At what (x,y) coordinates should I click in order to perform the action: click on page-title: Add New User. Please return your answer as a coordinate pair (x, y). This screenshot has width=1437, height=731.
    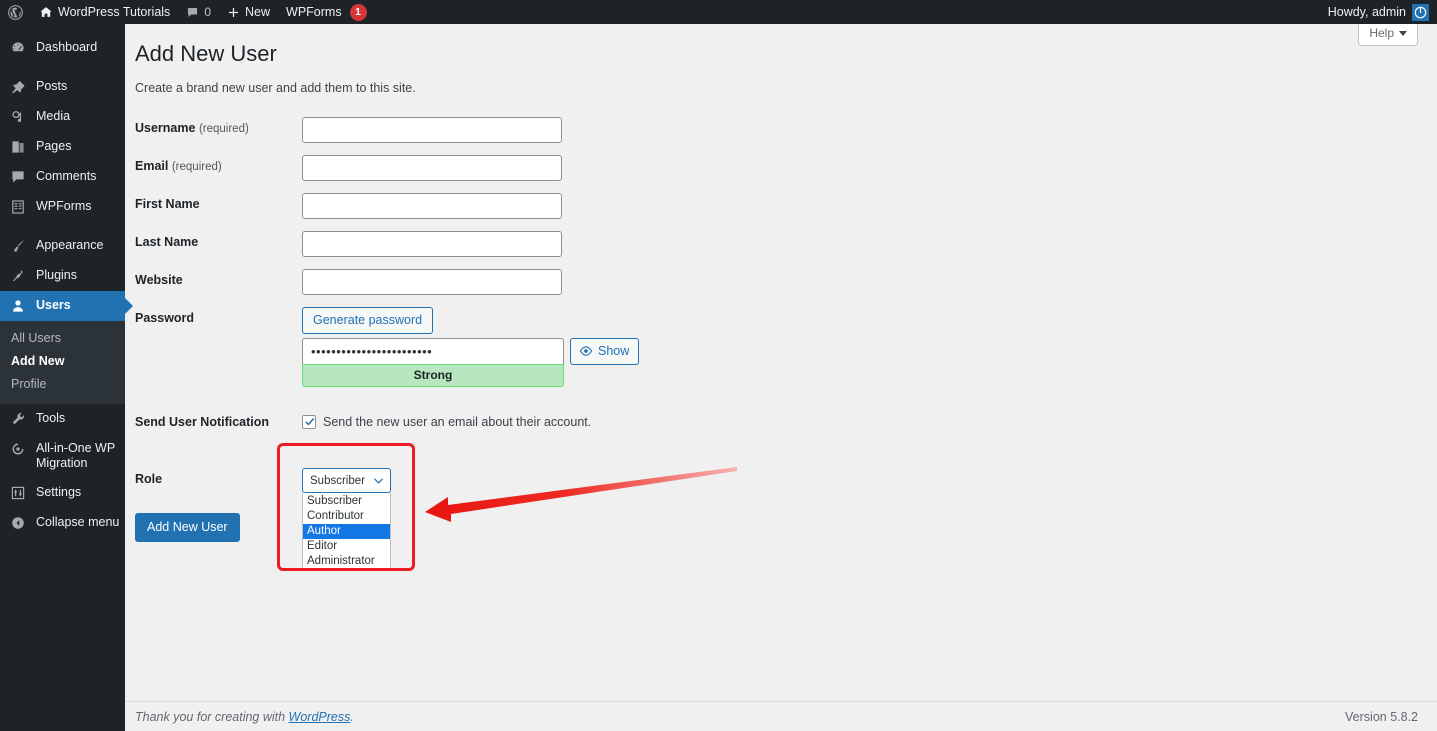
    Looking at the image, I should click on (206, 53).